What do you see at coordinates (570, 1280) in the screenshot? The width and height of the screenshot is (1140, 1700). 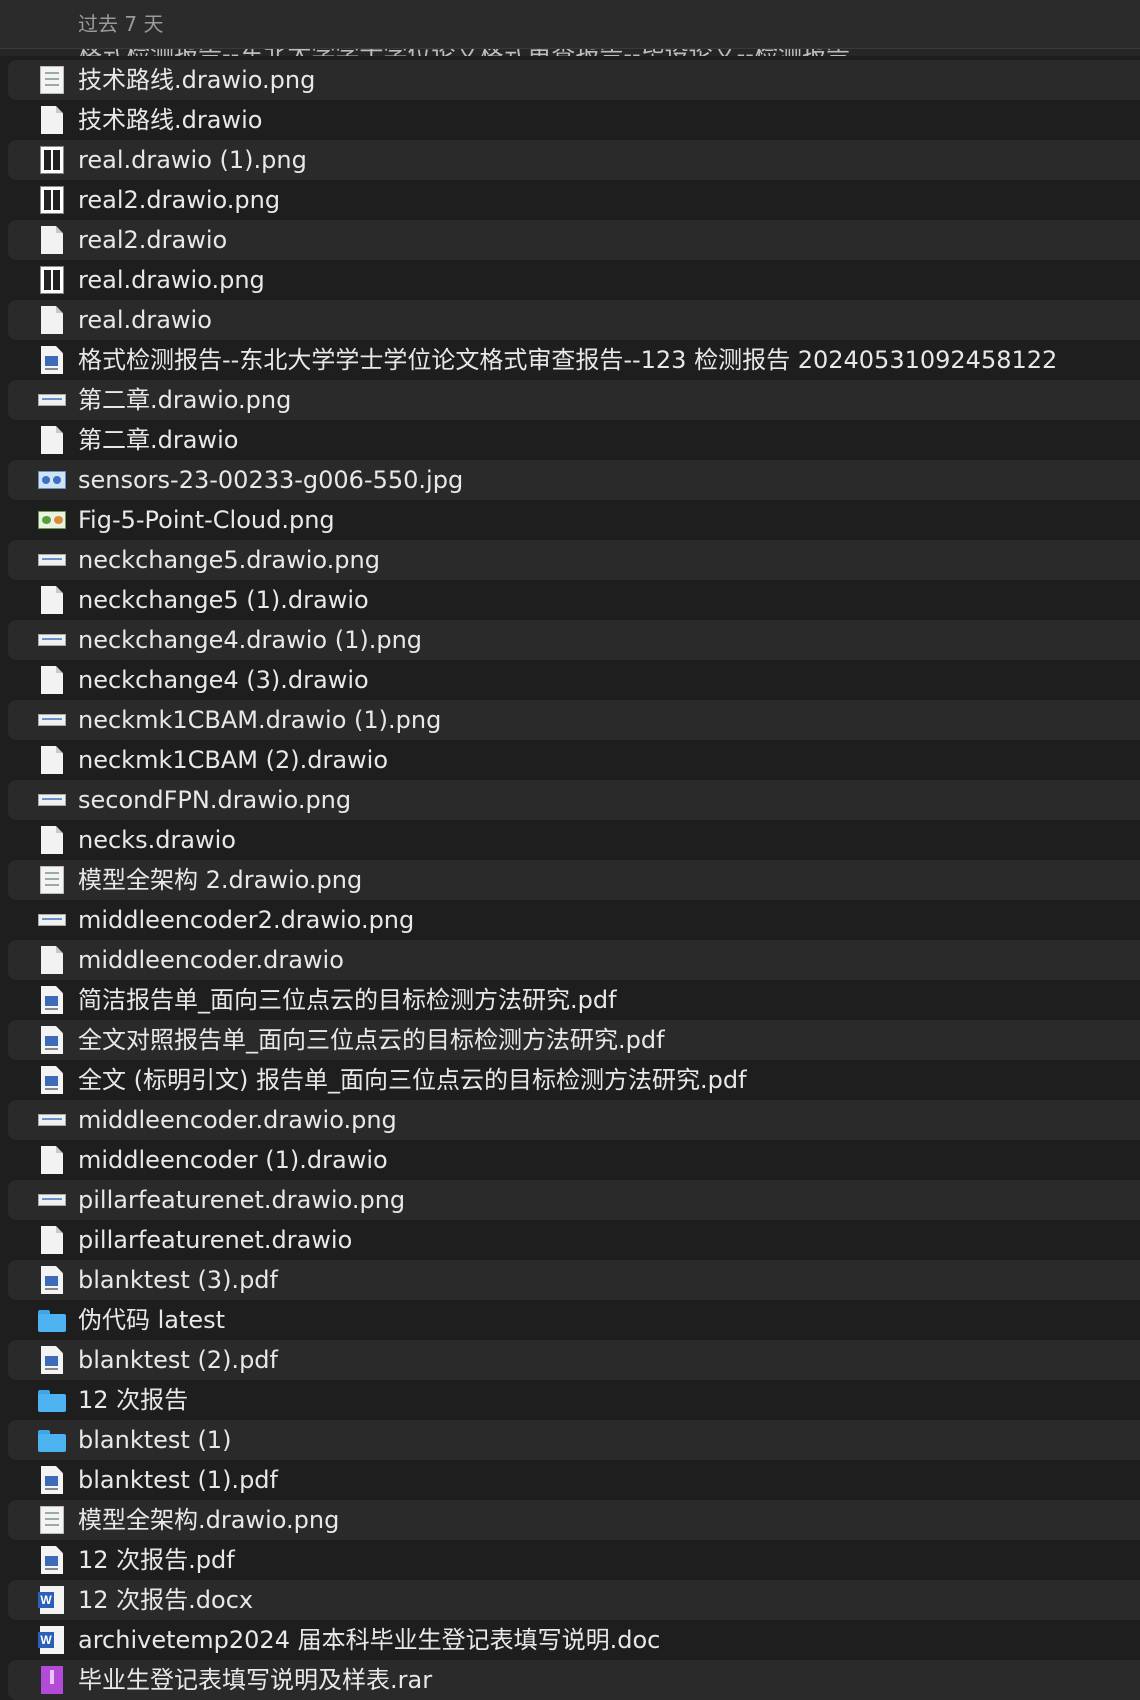 I see `file-row: blanktest (3).pdf` at bounding box center [570, 1280].